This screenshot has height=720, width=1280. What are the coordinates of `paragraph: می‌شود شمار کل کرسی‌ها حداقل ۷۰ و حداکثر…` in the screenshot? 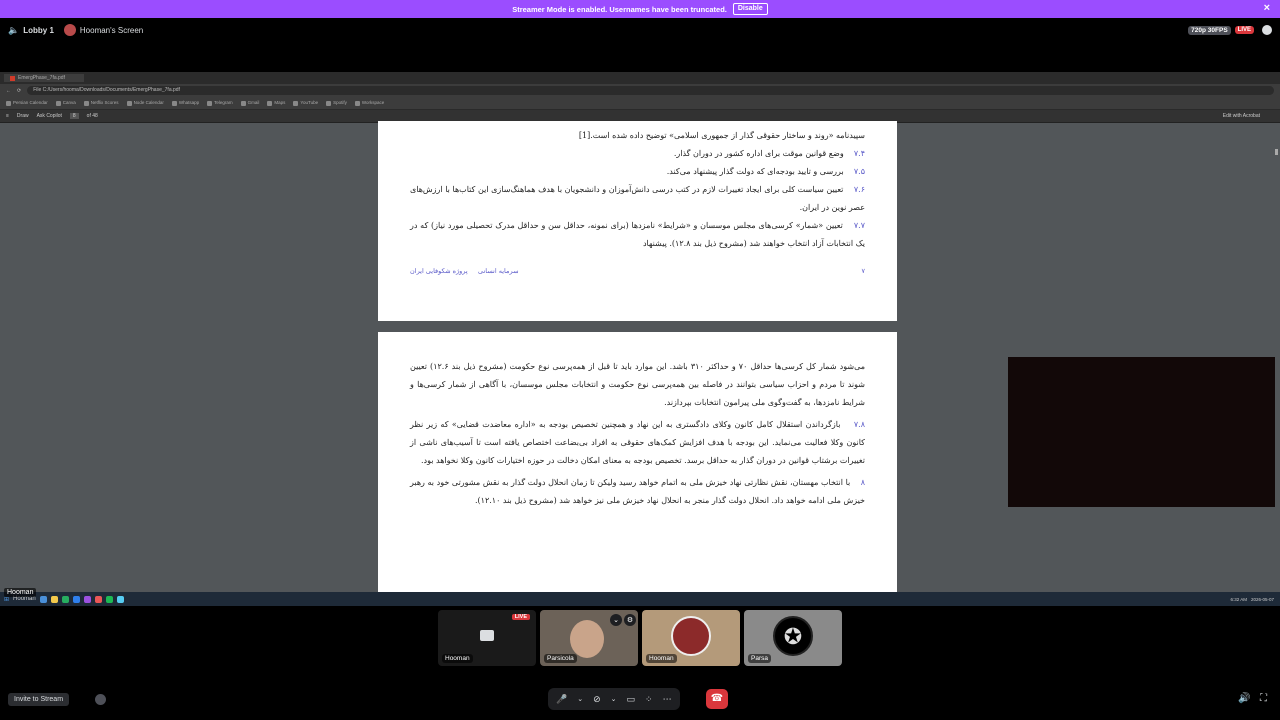 It's located at (638, 384).